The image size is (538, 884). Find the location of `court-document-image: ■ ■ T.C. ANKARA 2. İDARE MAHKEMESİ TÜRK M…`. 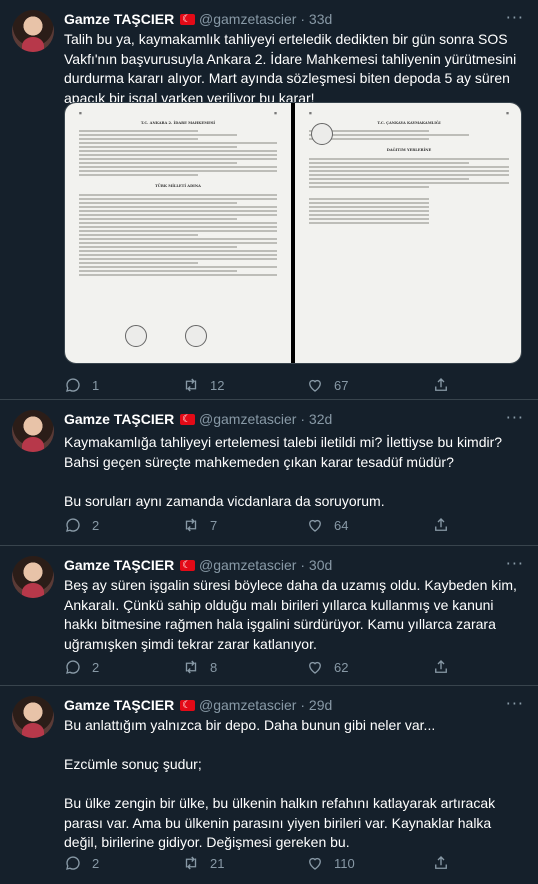

court-document-image: ■ ■ T.C. ANKARA 2. İDARE MAHKEMESİ TÜRK M… is located at coordinates (178, 233).